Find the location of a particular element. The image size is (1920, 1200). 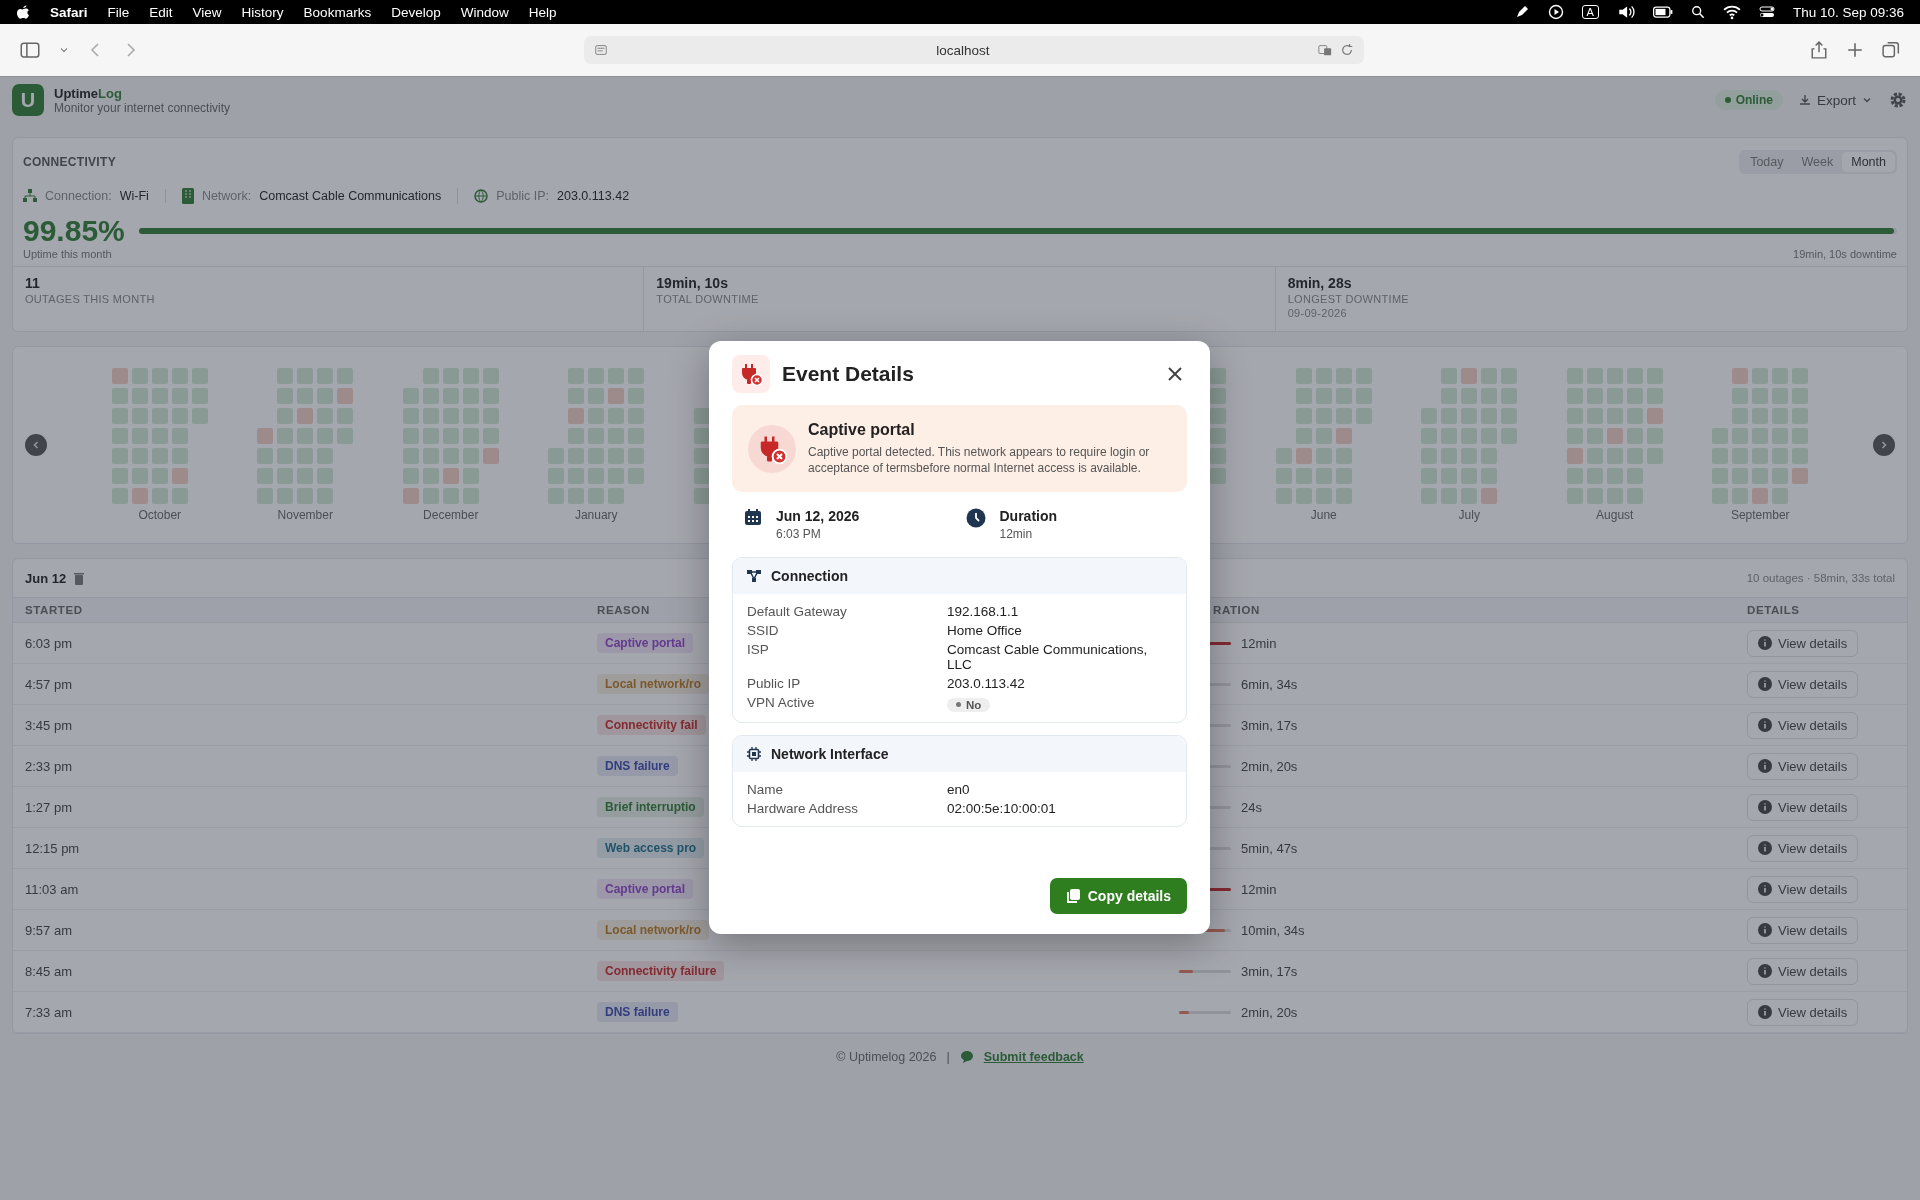

previous-button is located at coordinates (36, 445).